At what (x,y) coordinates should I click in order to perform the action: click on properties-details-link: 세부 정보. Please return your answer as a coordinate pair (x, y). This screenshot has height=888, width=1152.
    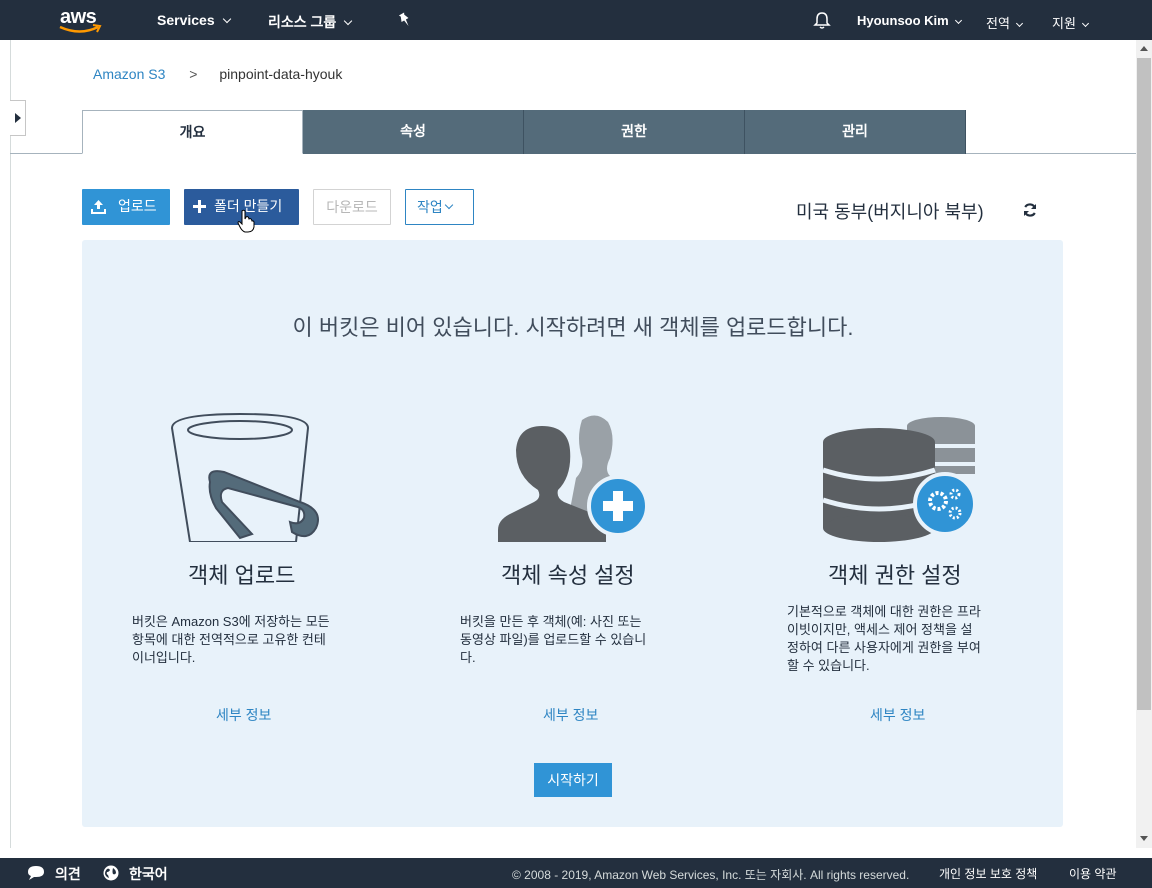
    Looking at the image, I should click on (570, 715).